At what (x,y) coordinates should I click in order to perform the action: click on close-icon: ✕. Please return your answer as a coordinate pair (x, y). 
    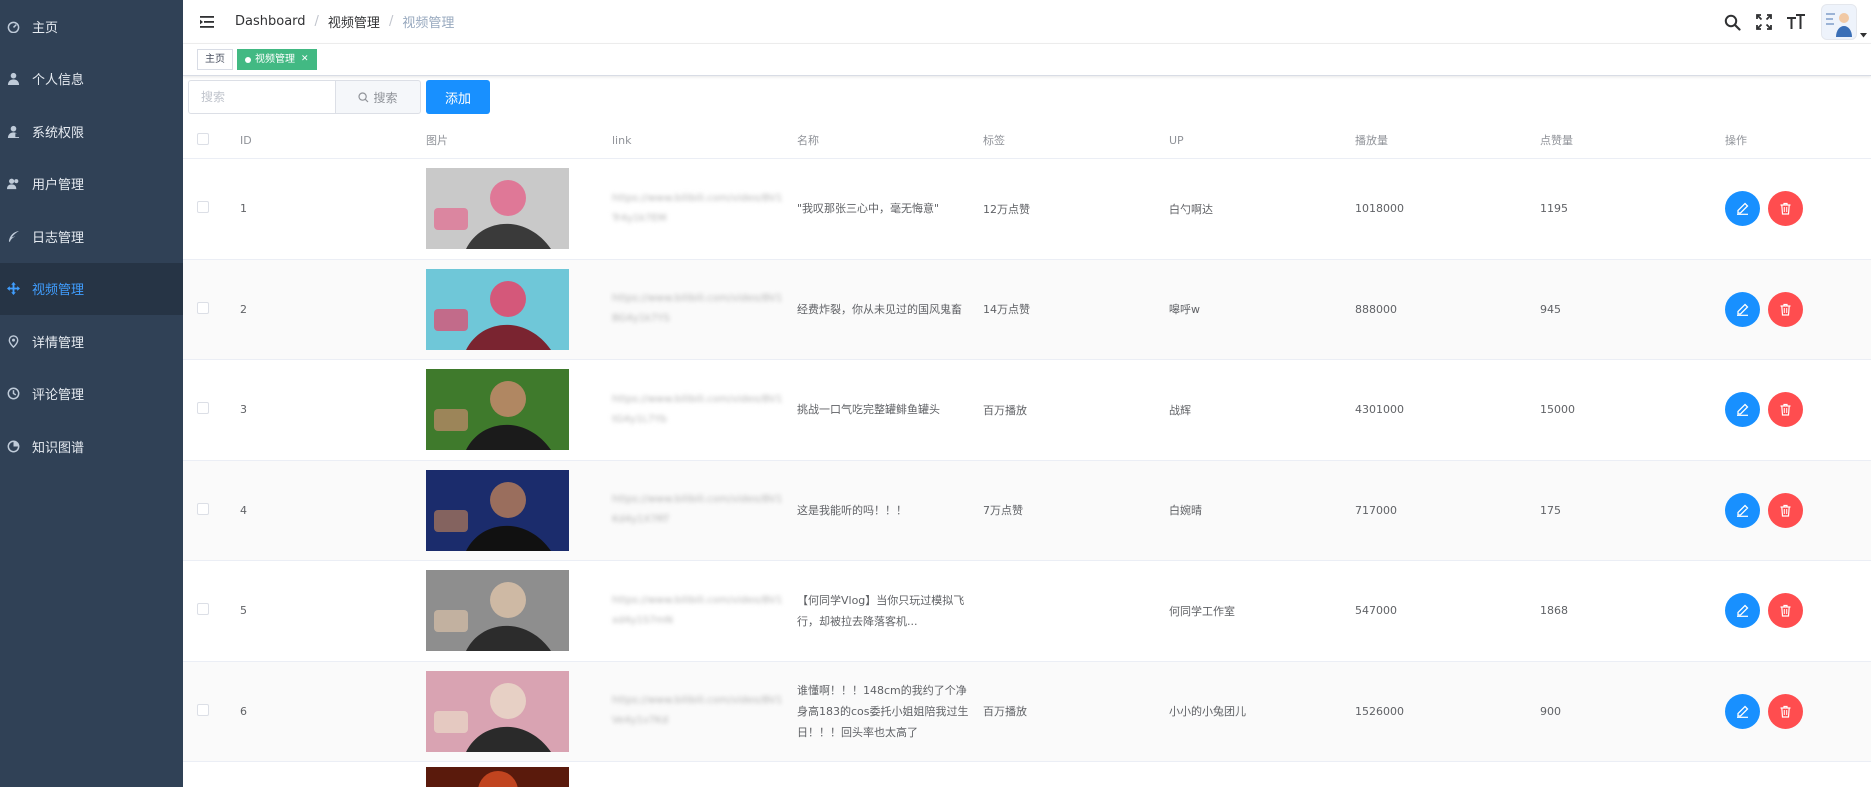
    Looking at the image, I should click on (305, 59).